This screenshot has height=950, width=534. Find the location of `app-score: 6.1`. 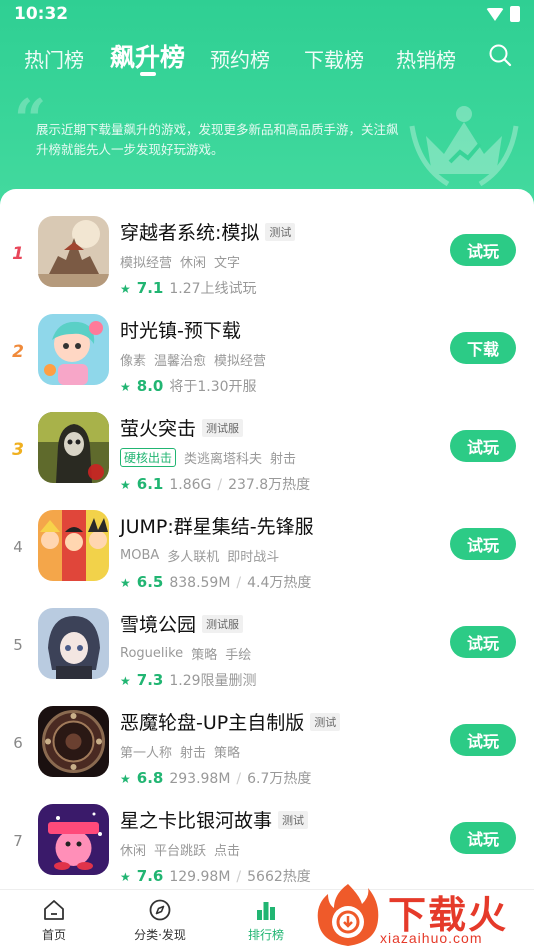

app-score: 6.1 is located at coordinates (150, 484).